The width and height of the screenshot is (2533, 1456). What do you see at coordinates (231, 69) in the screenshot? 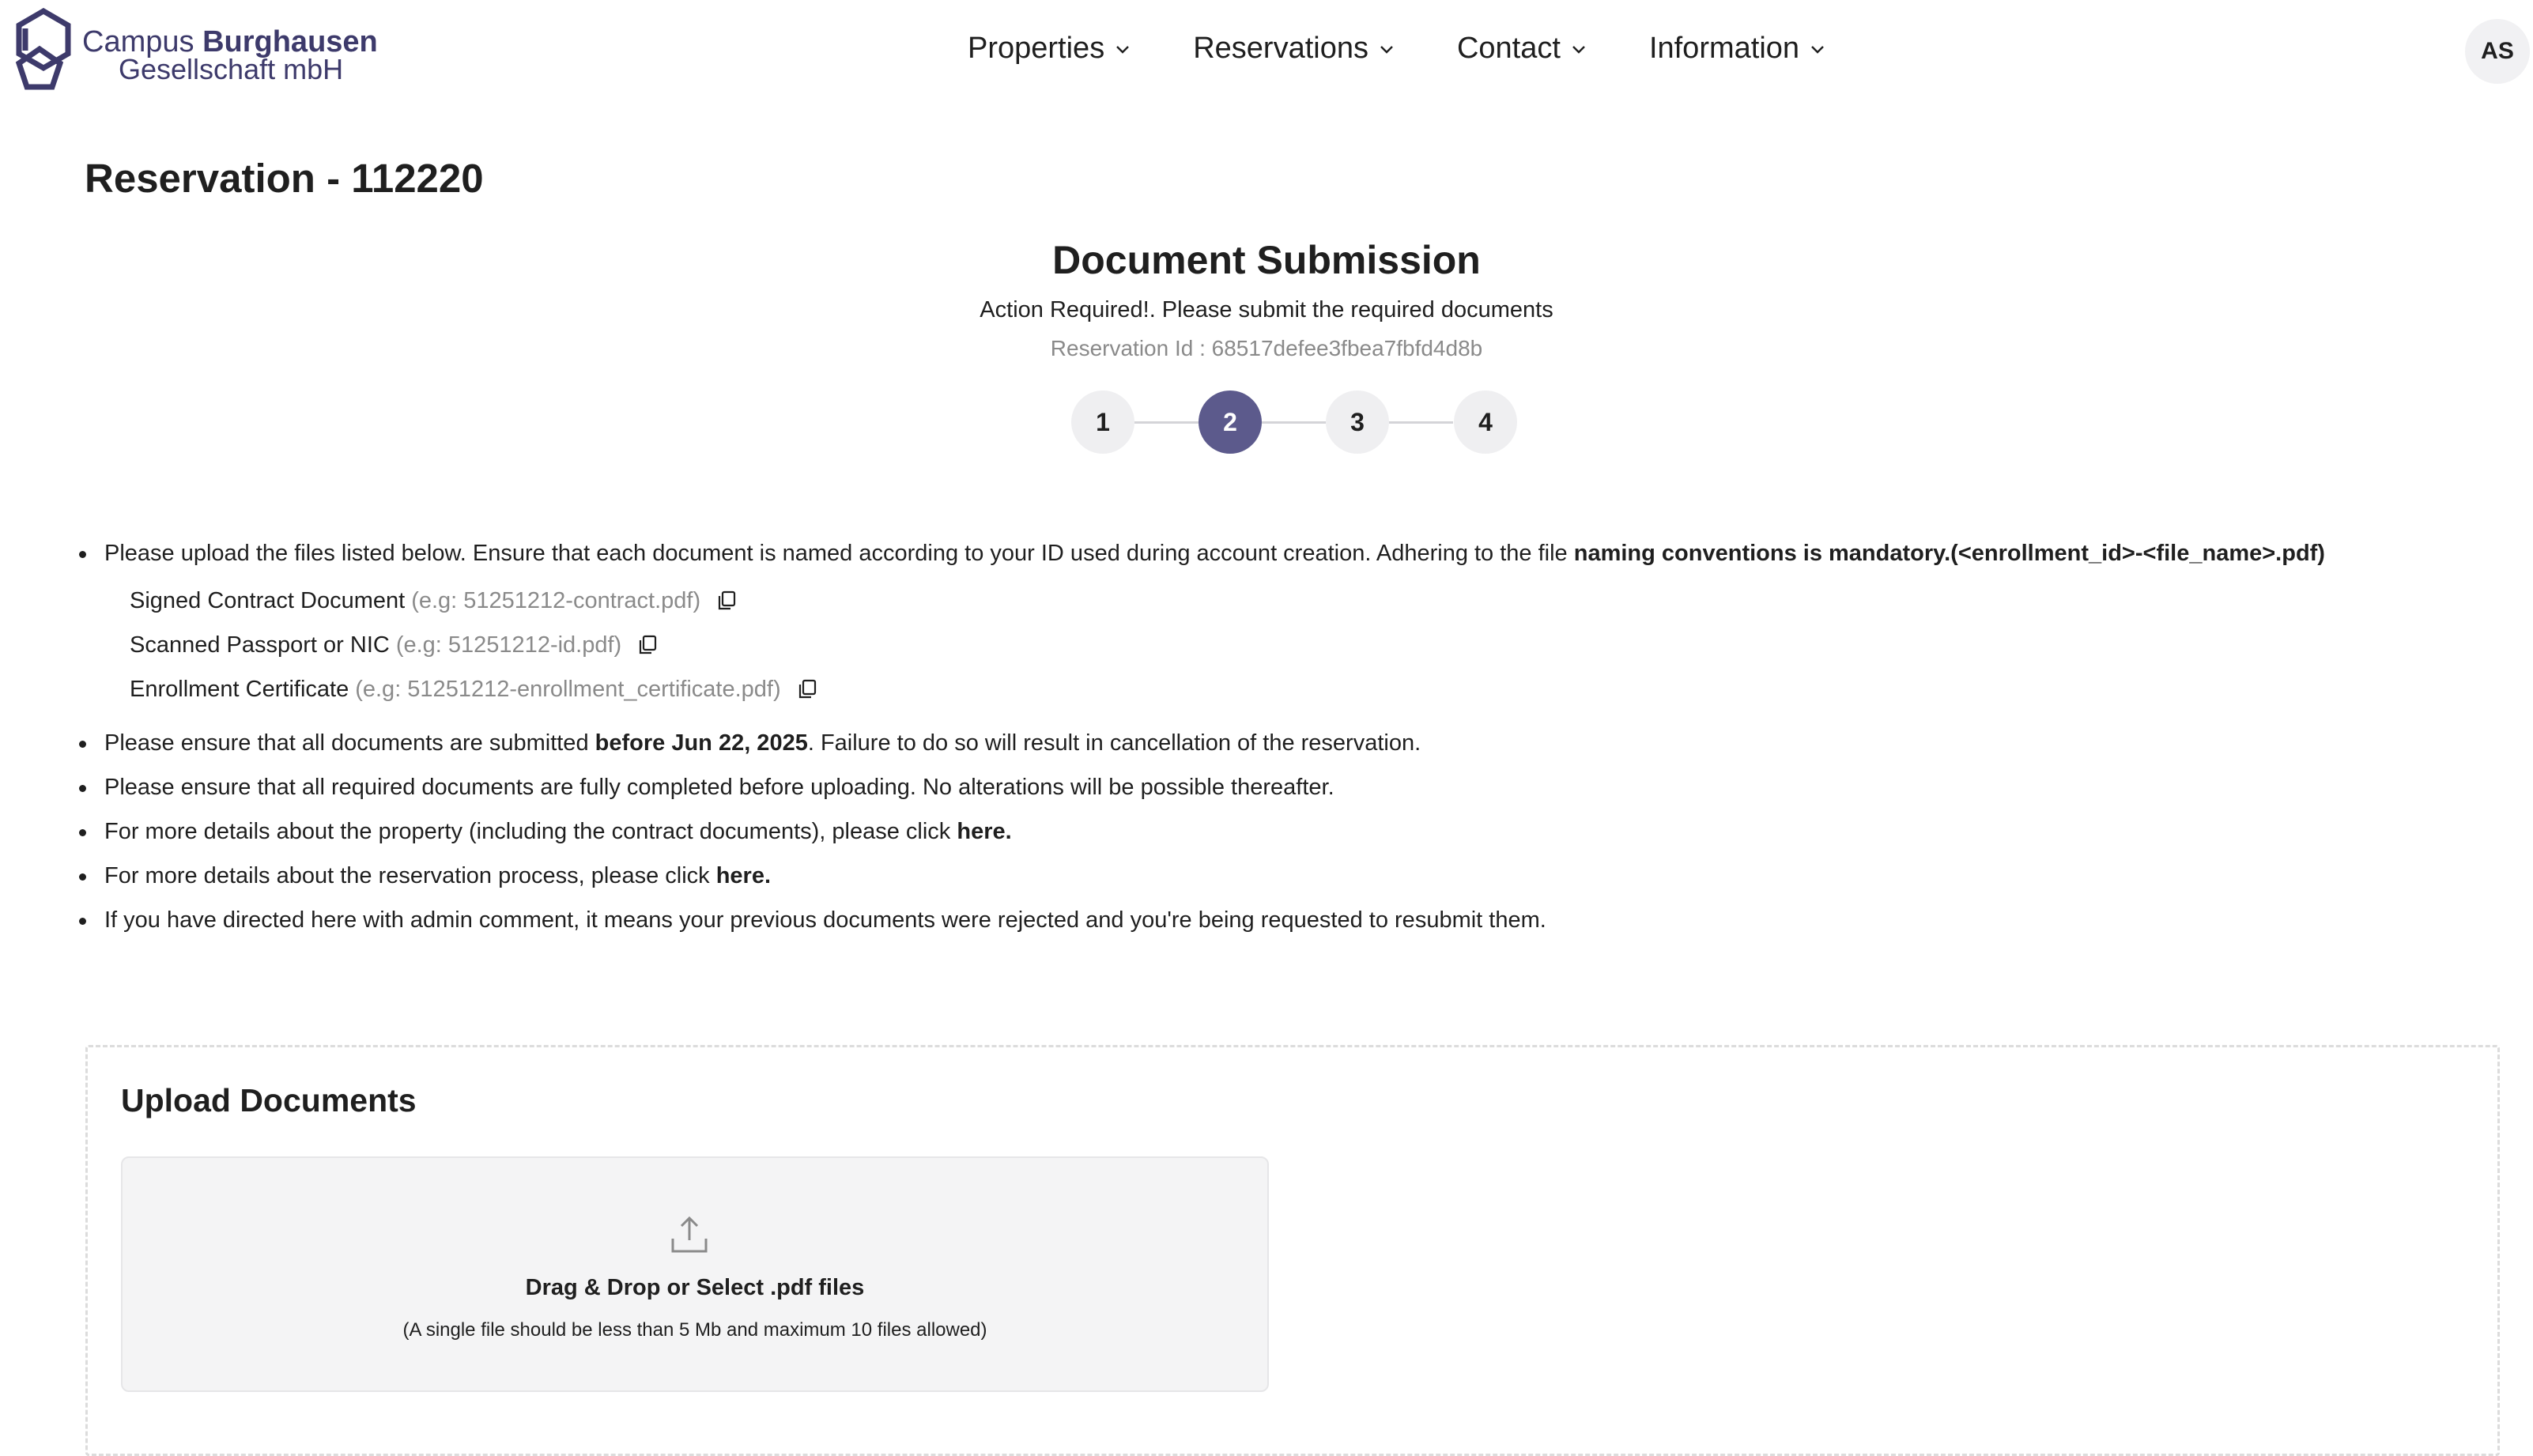
I see `brand-name-line2: Gesellschaft mbH` at bounding box center [231, 69].